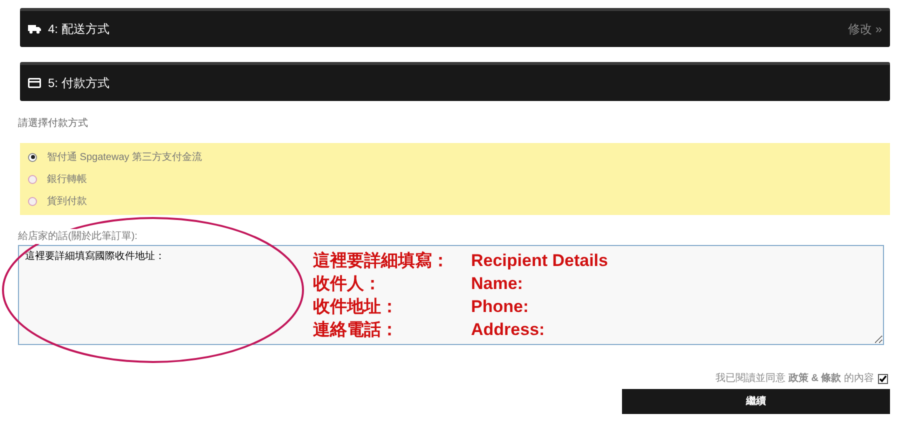  Describe the element at coordinates (356, 307) in the screenshot. I see `annotation-text: 收件地址：` at that location.